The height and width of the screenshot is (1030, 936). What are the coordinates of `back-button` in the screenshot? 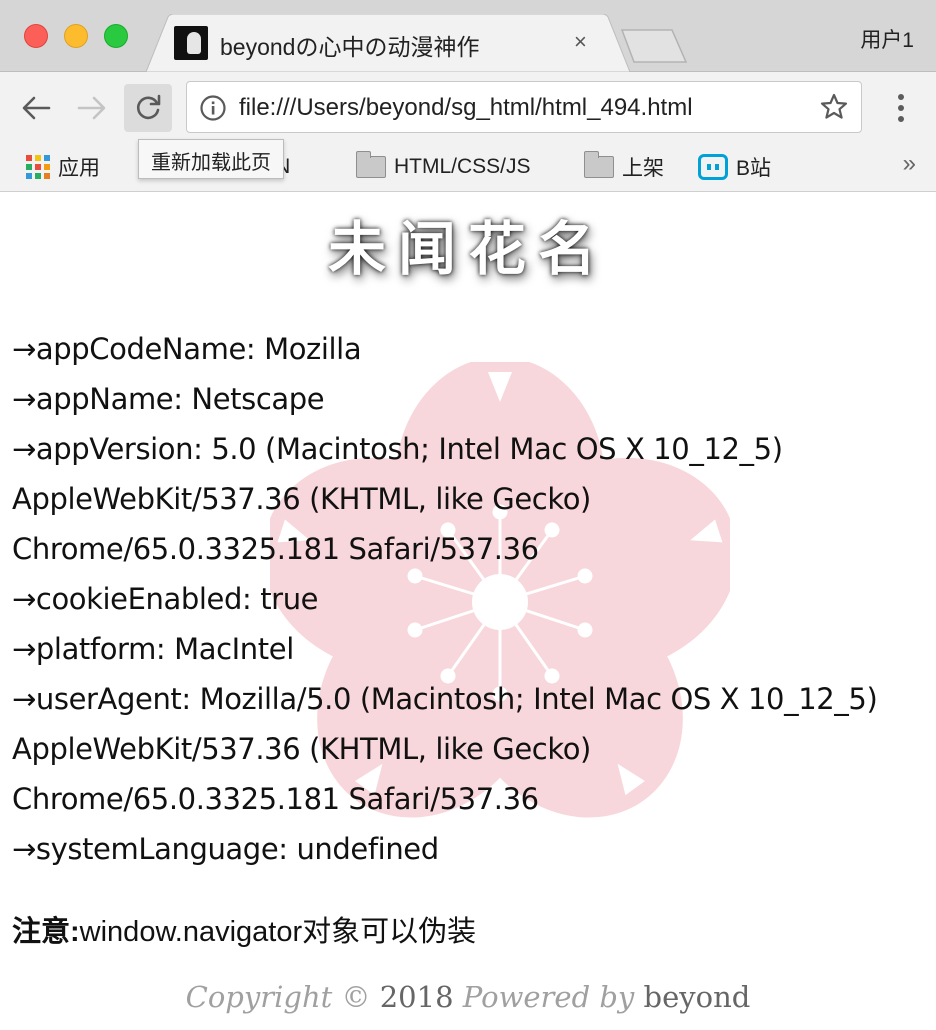 It's located at (36, 108).